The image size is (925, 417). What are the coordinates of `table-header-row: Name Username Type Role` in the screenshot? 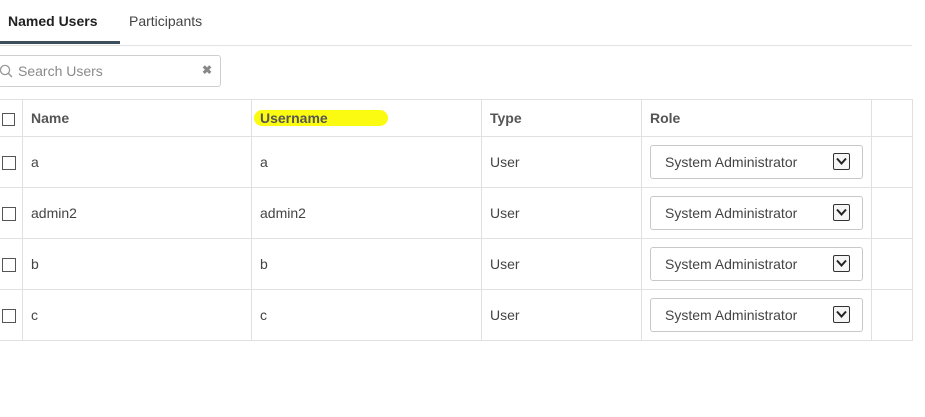 It's located at (456, 118).